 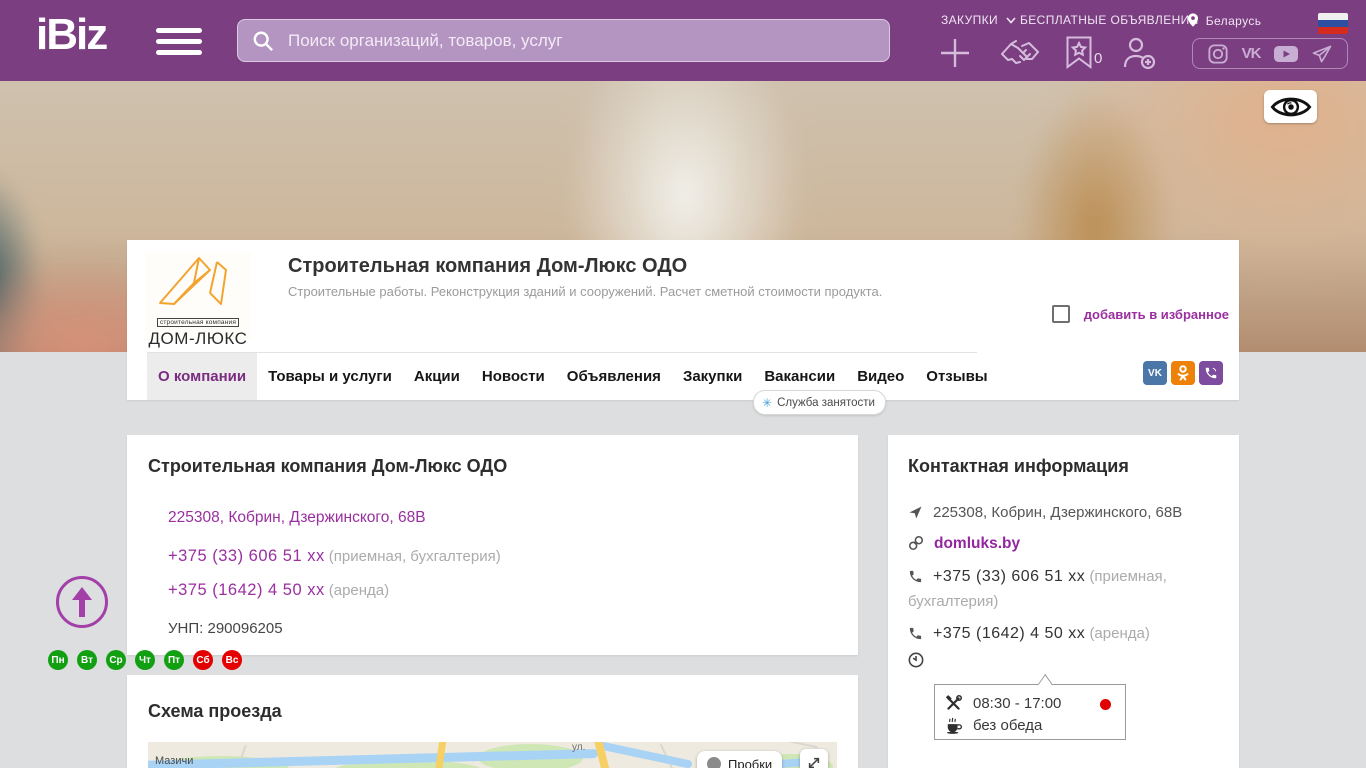 I want to click on instagram-icon, so click(x=1218, y=53).